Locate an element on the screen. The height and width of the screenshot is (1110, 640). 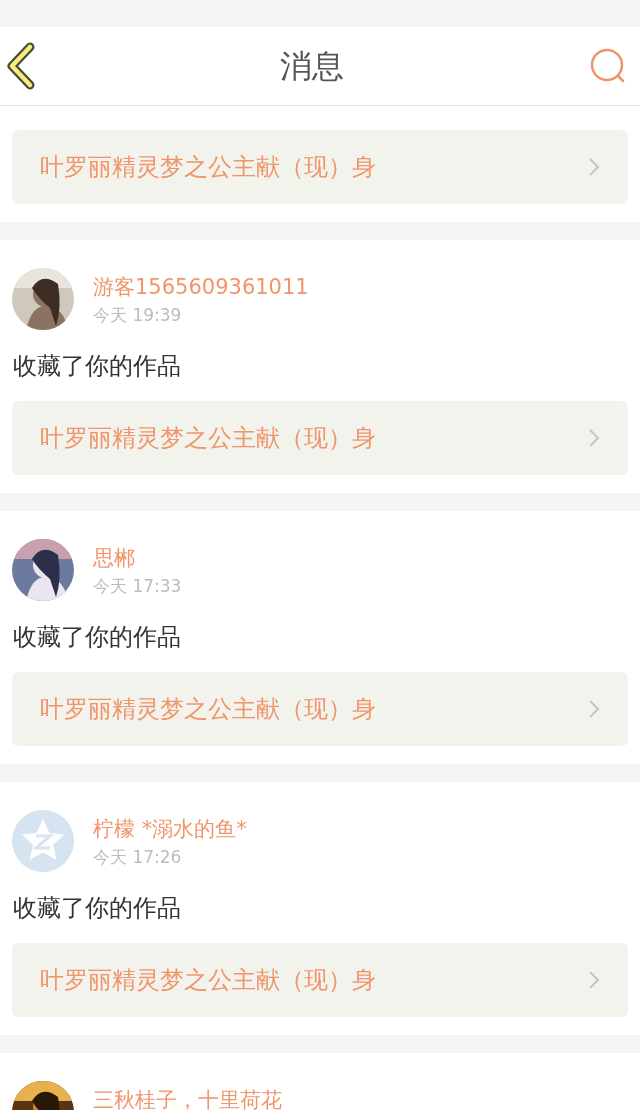
message-time: 今天 17:33 is located at coordinates (137, 586).